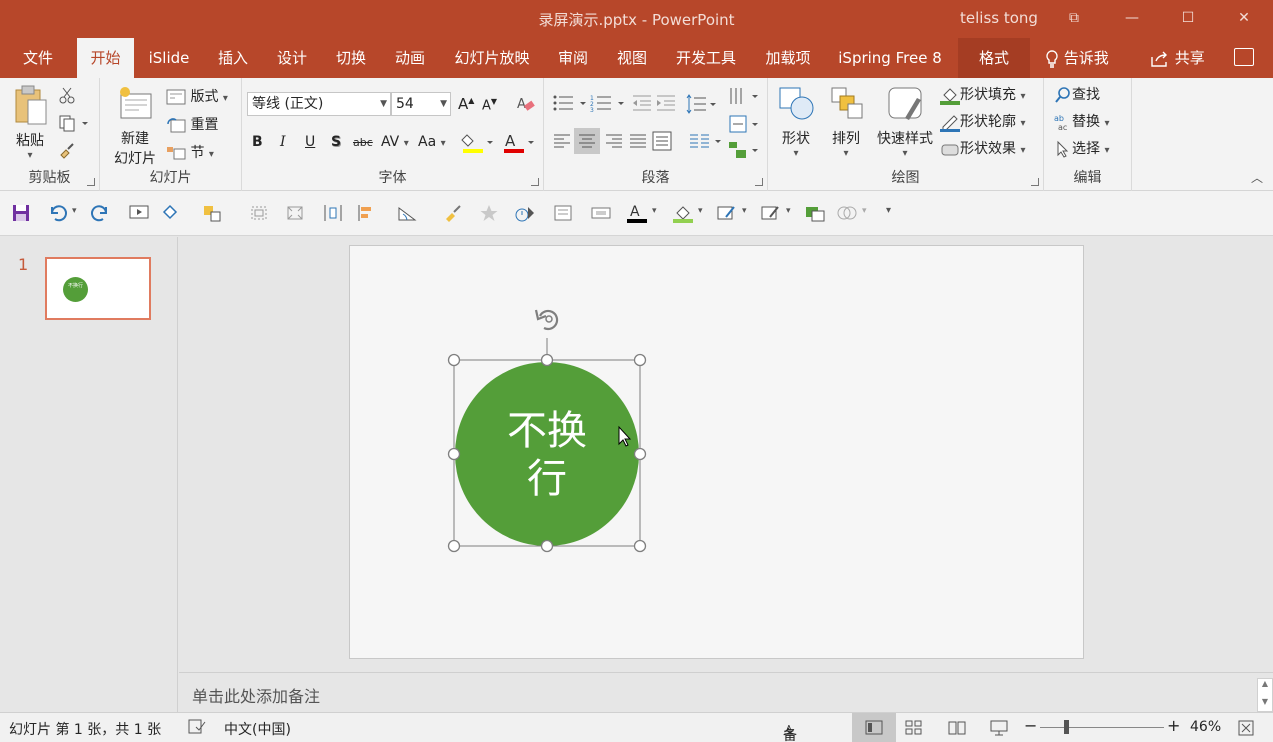 The height and width of the screenshot is (742, 1273). What do you see at coordinates (702, 104) in the screenshot?
I see `line-spacing-icon` at bounding box center [702, 104].